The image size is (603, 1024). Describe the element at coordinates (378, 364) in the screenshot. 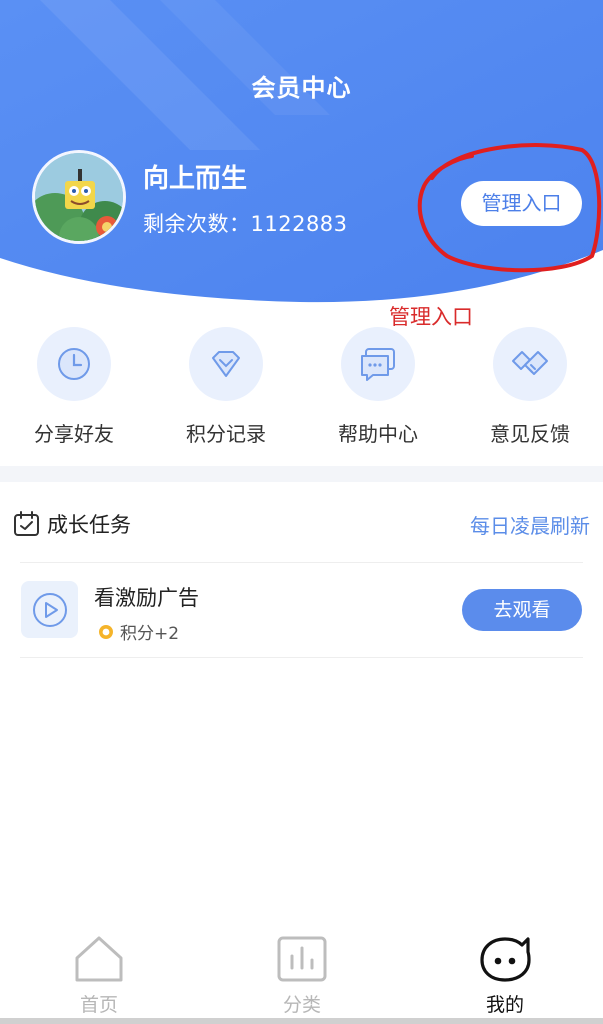

I see `chat-icon` at that location.